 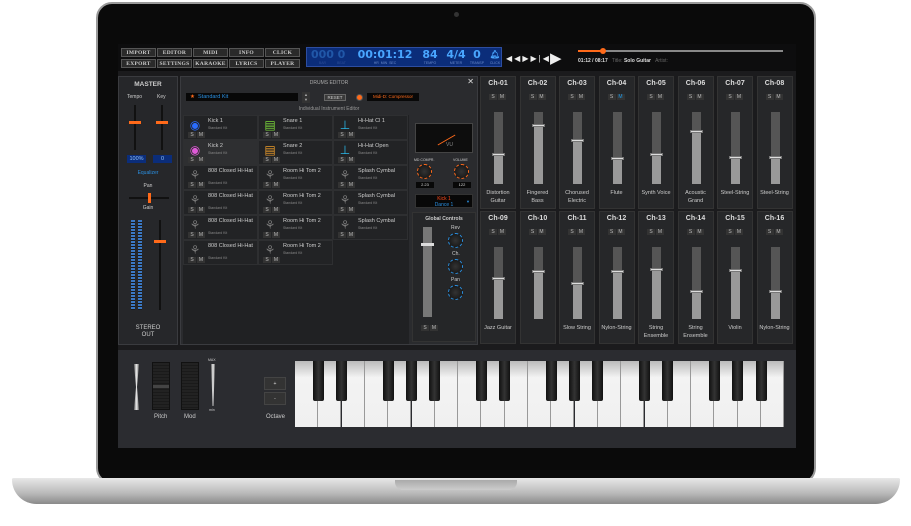 What do you see at coordinates (393, 97) in the screenshot?
I see `effect-select: Midi-D: Compressor` at bounding box center [393, 97].